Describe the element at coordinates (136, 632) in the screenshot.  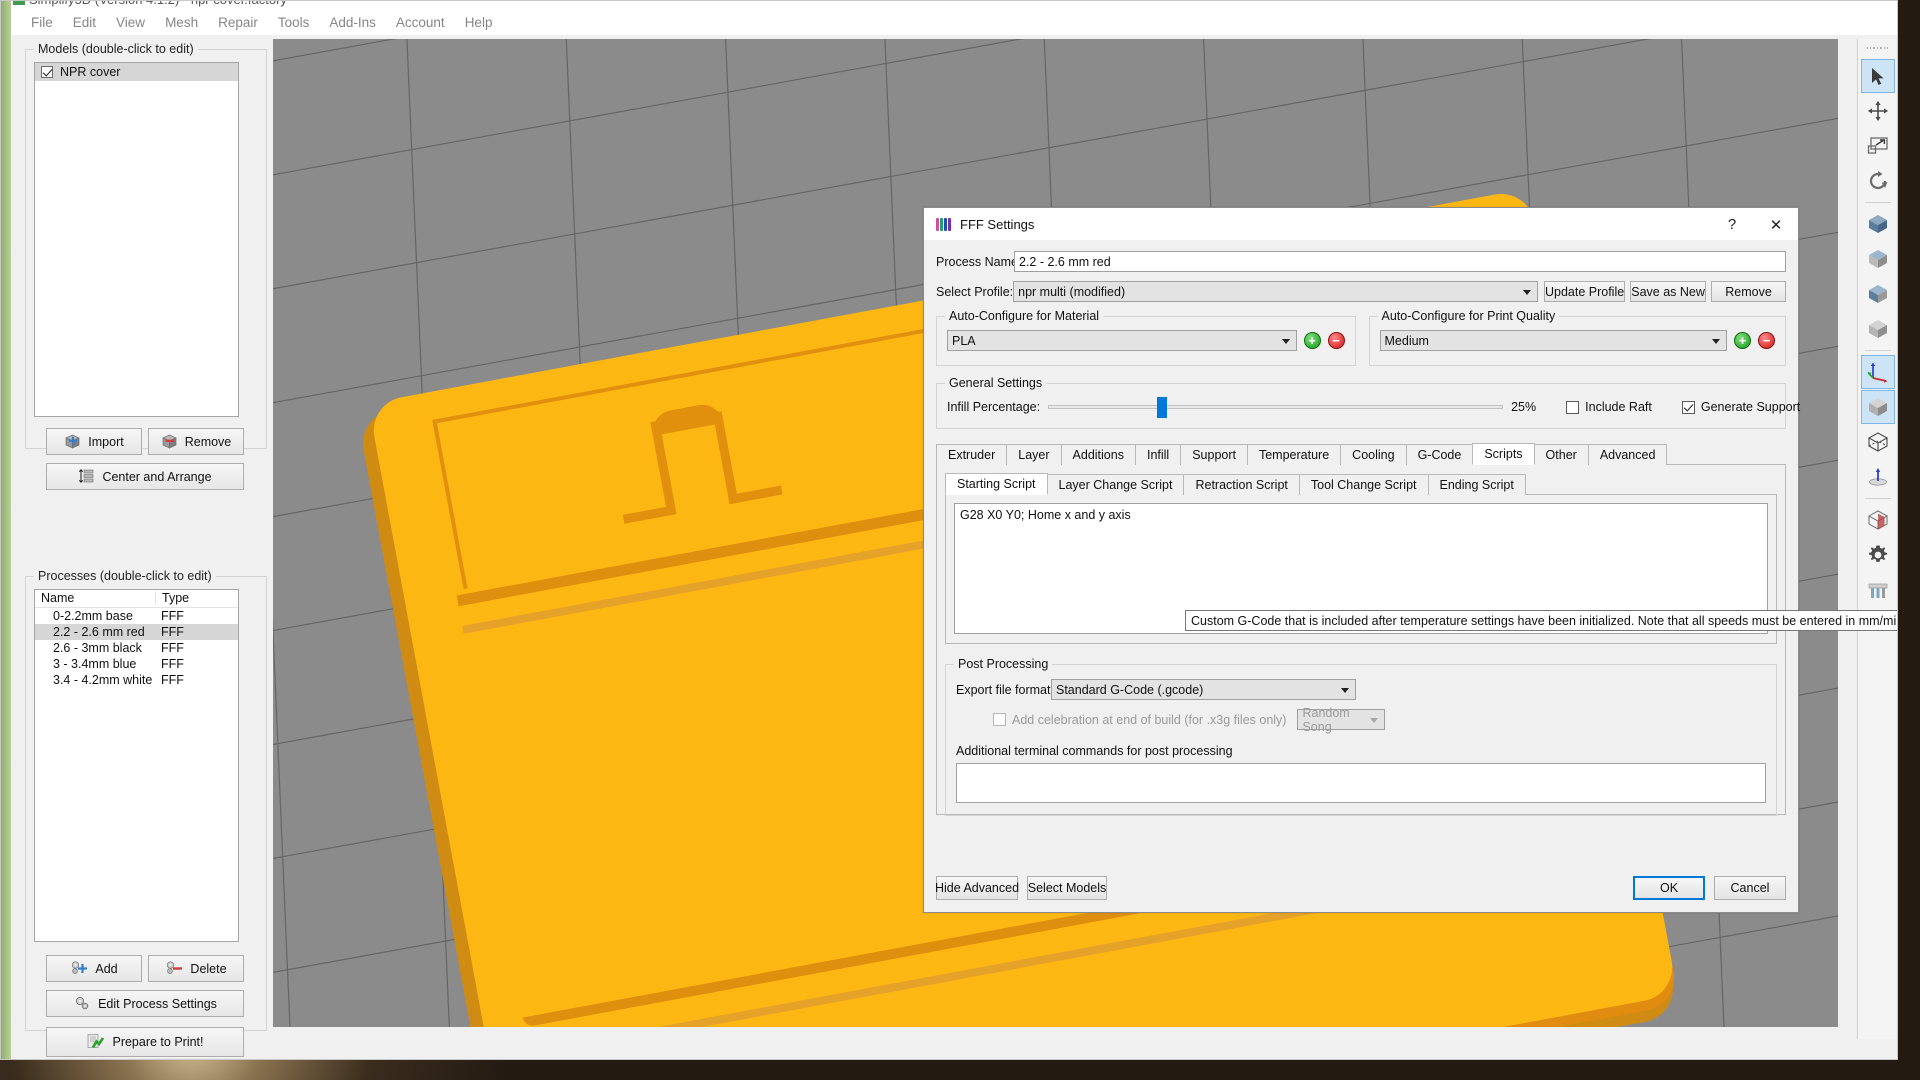
I see `table-row: 2.2 - 2.6 mm red FFF` at that location.